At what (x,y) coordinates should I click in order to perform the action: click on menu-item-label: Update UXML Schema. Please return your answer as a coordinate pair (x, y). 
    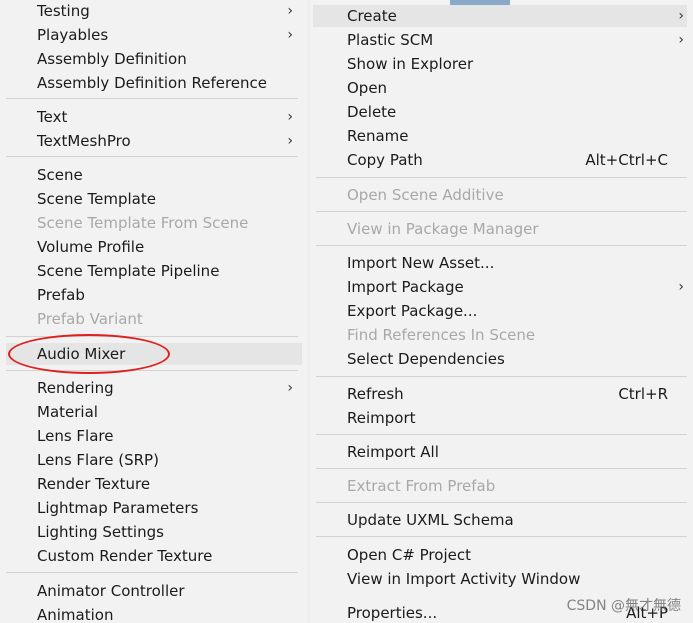
    Looking at the image, I should click on (430, 520).